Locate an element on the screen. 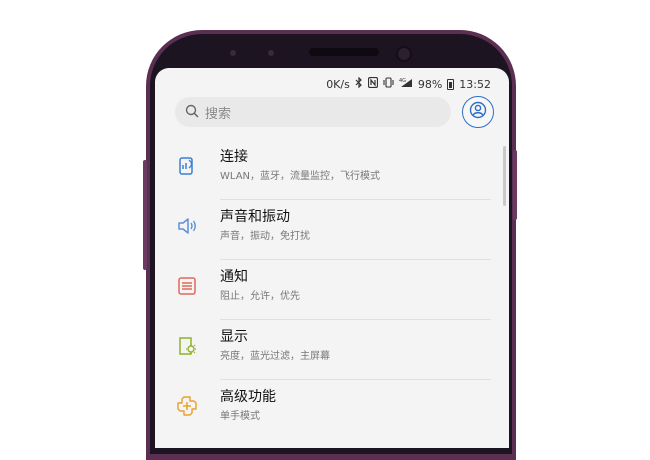 The height and width of the screenshot is (460, 650). network-speed: 0K/s is located at coordinates (338, 84).